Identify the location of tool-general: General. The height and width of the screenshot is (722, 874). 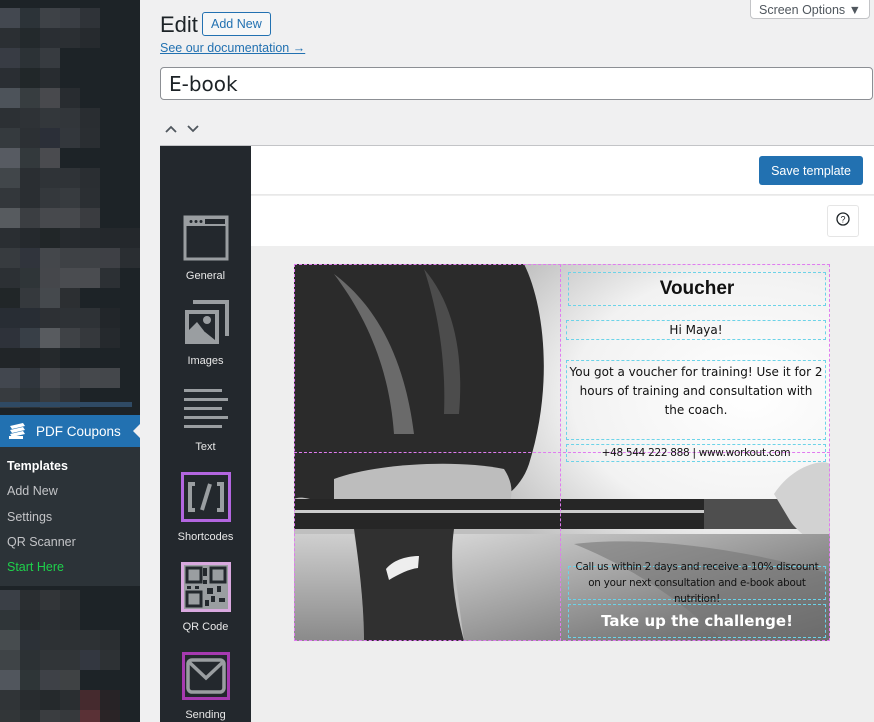
(205, 248).